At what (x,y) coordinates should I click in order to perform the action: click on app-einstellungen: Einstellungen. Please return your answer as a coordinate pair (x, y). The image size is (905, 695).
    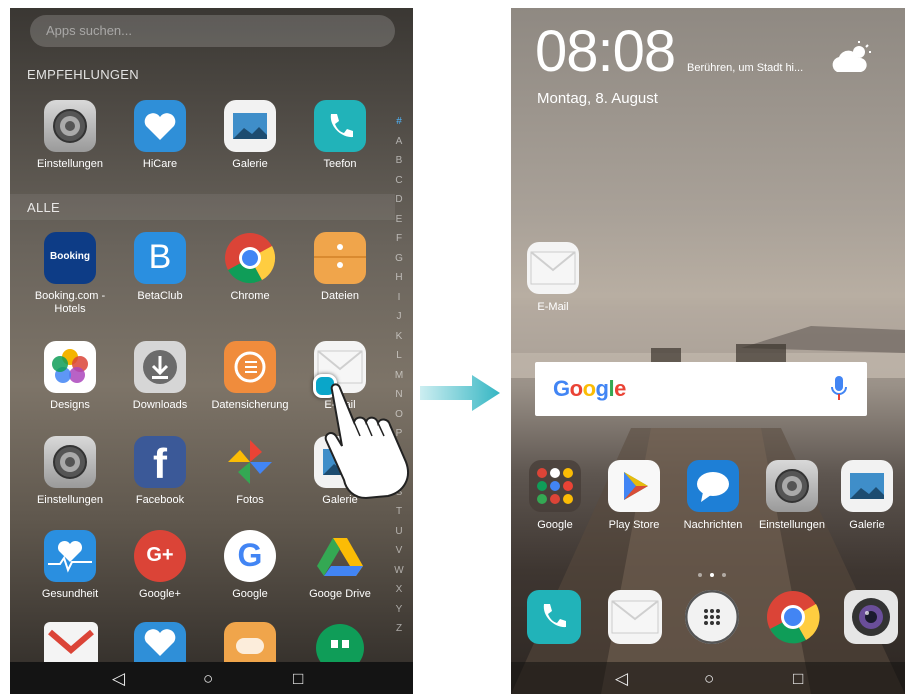
    Looking at the image, I should click on (70, 471).